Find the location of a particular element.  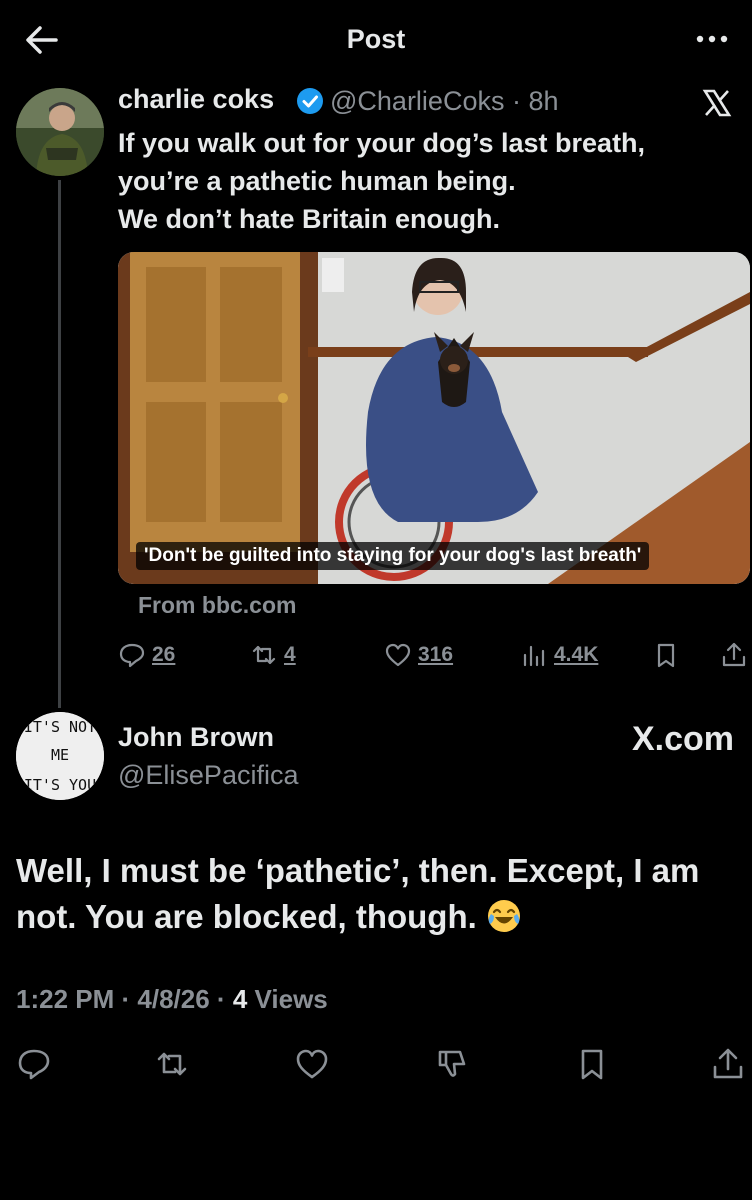

views-count: 4.4K is located at coordinates (576, 654).